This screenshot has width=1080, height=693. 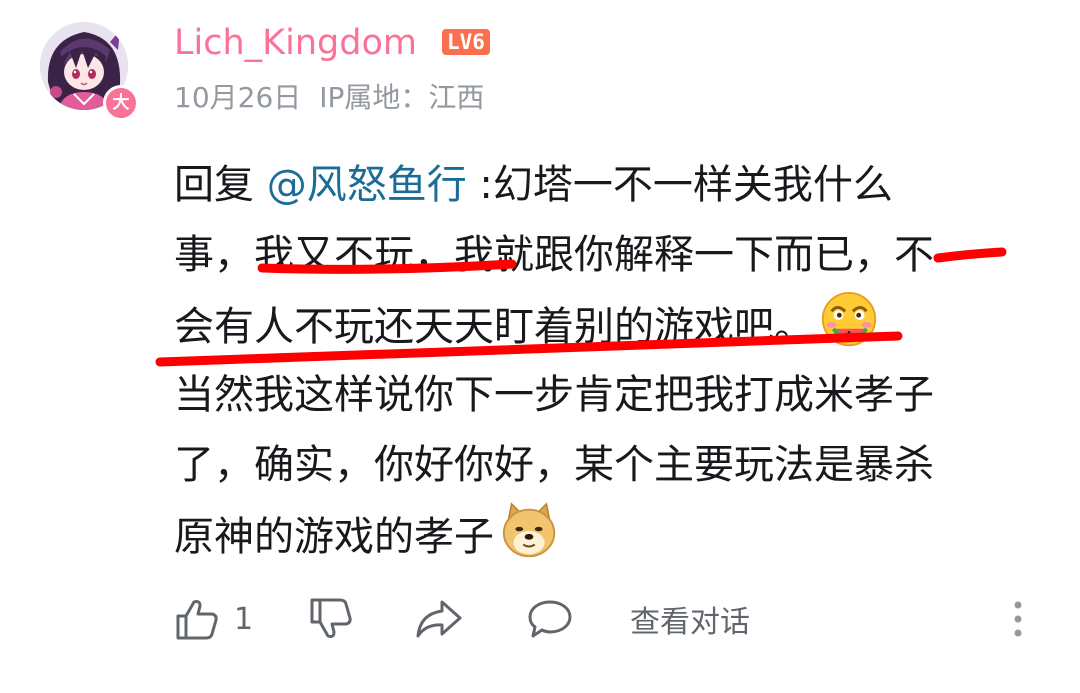 I want to click on level-badge: LV6, so click(x=466, y=42).